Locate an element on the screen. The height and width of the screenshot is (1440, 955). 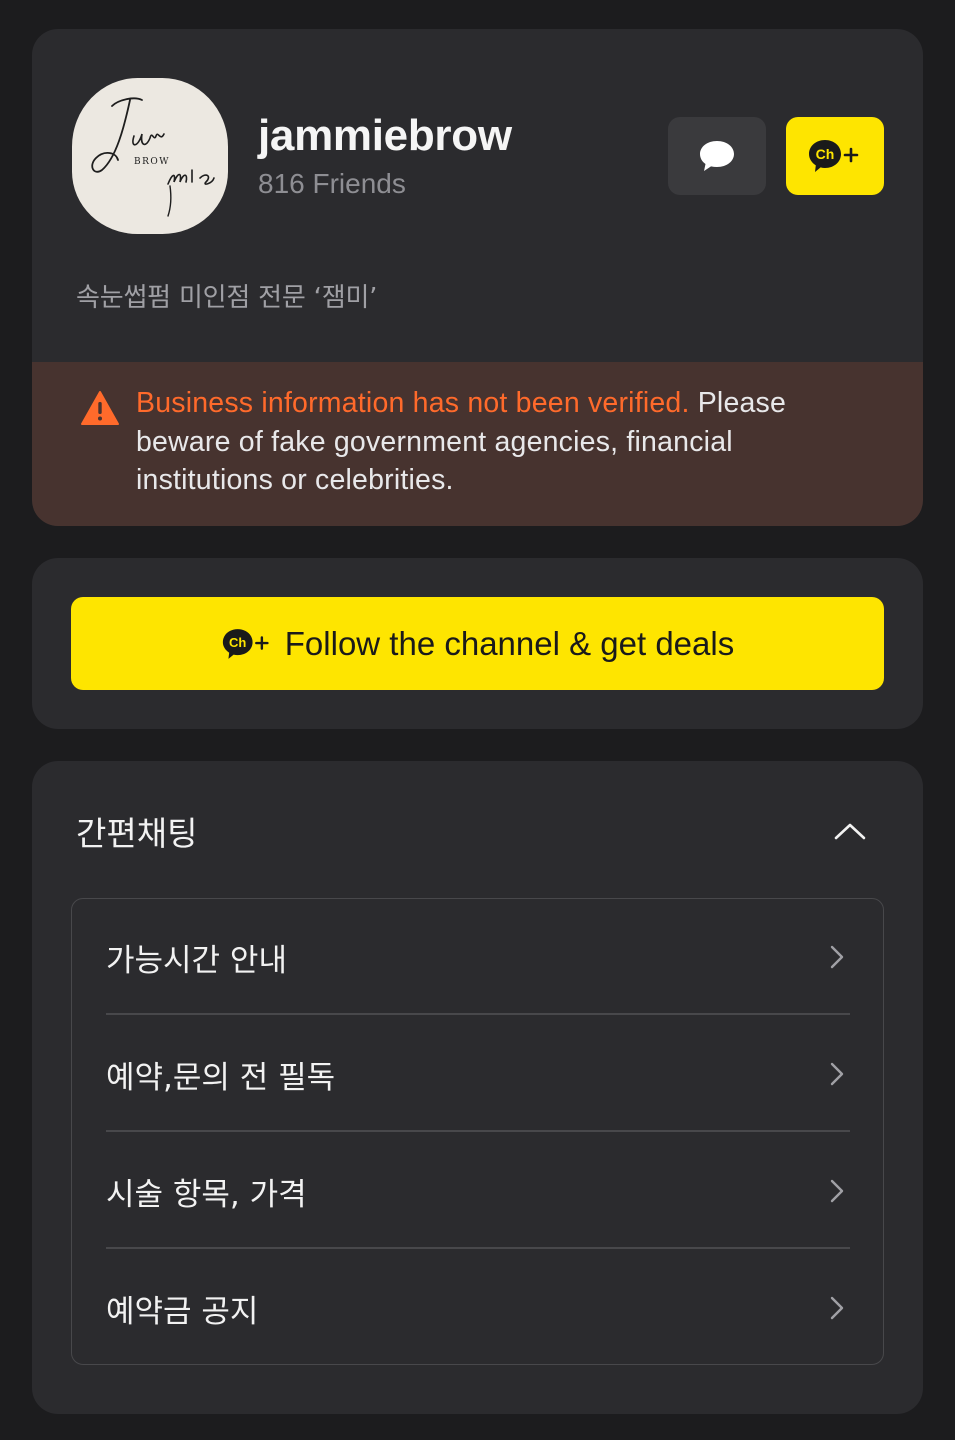
chat-button is located at coordinates (717, 156).